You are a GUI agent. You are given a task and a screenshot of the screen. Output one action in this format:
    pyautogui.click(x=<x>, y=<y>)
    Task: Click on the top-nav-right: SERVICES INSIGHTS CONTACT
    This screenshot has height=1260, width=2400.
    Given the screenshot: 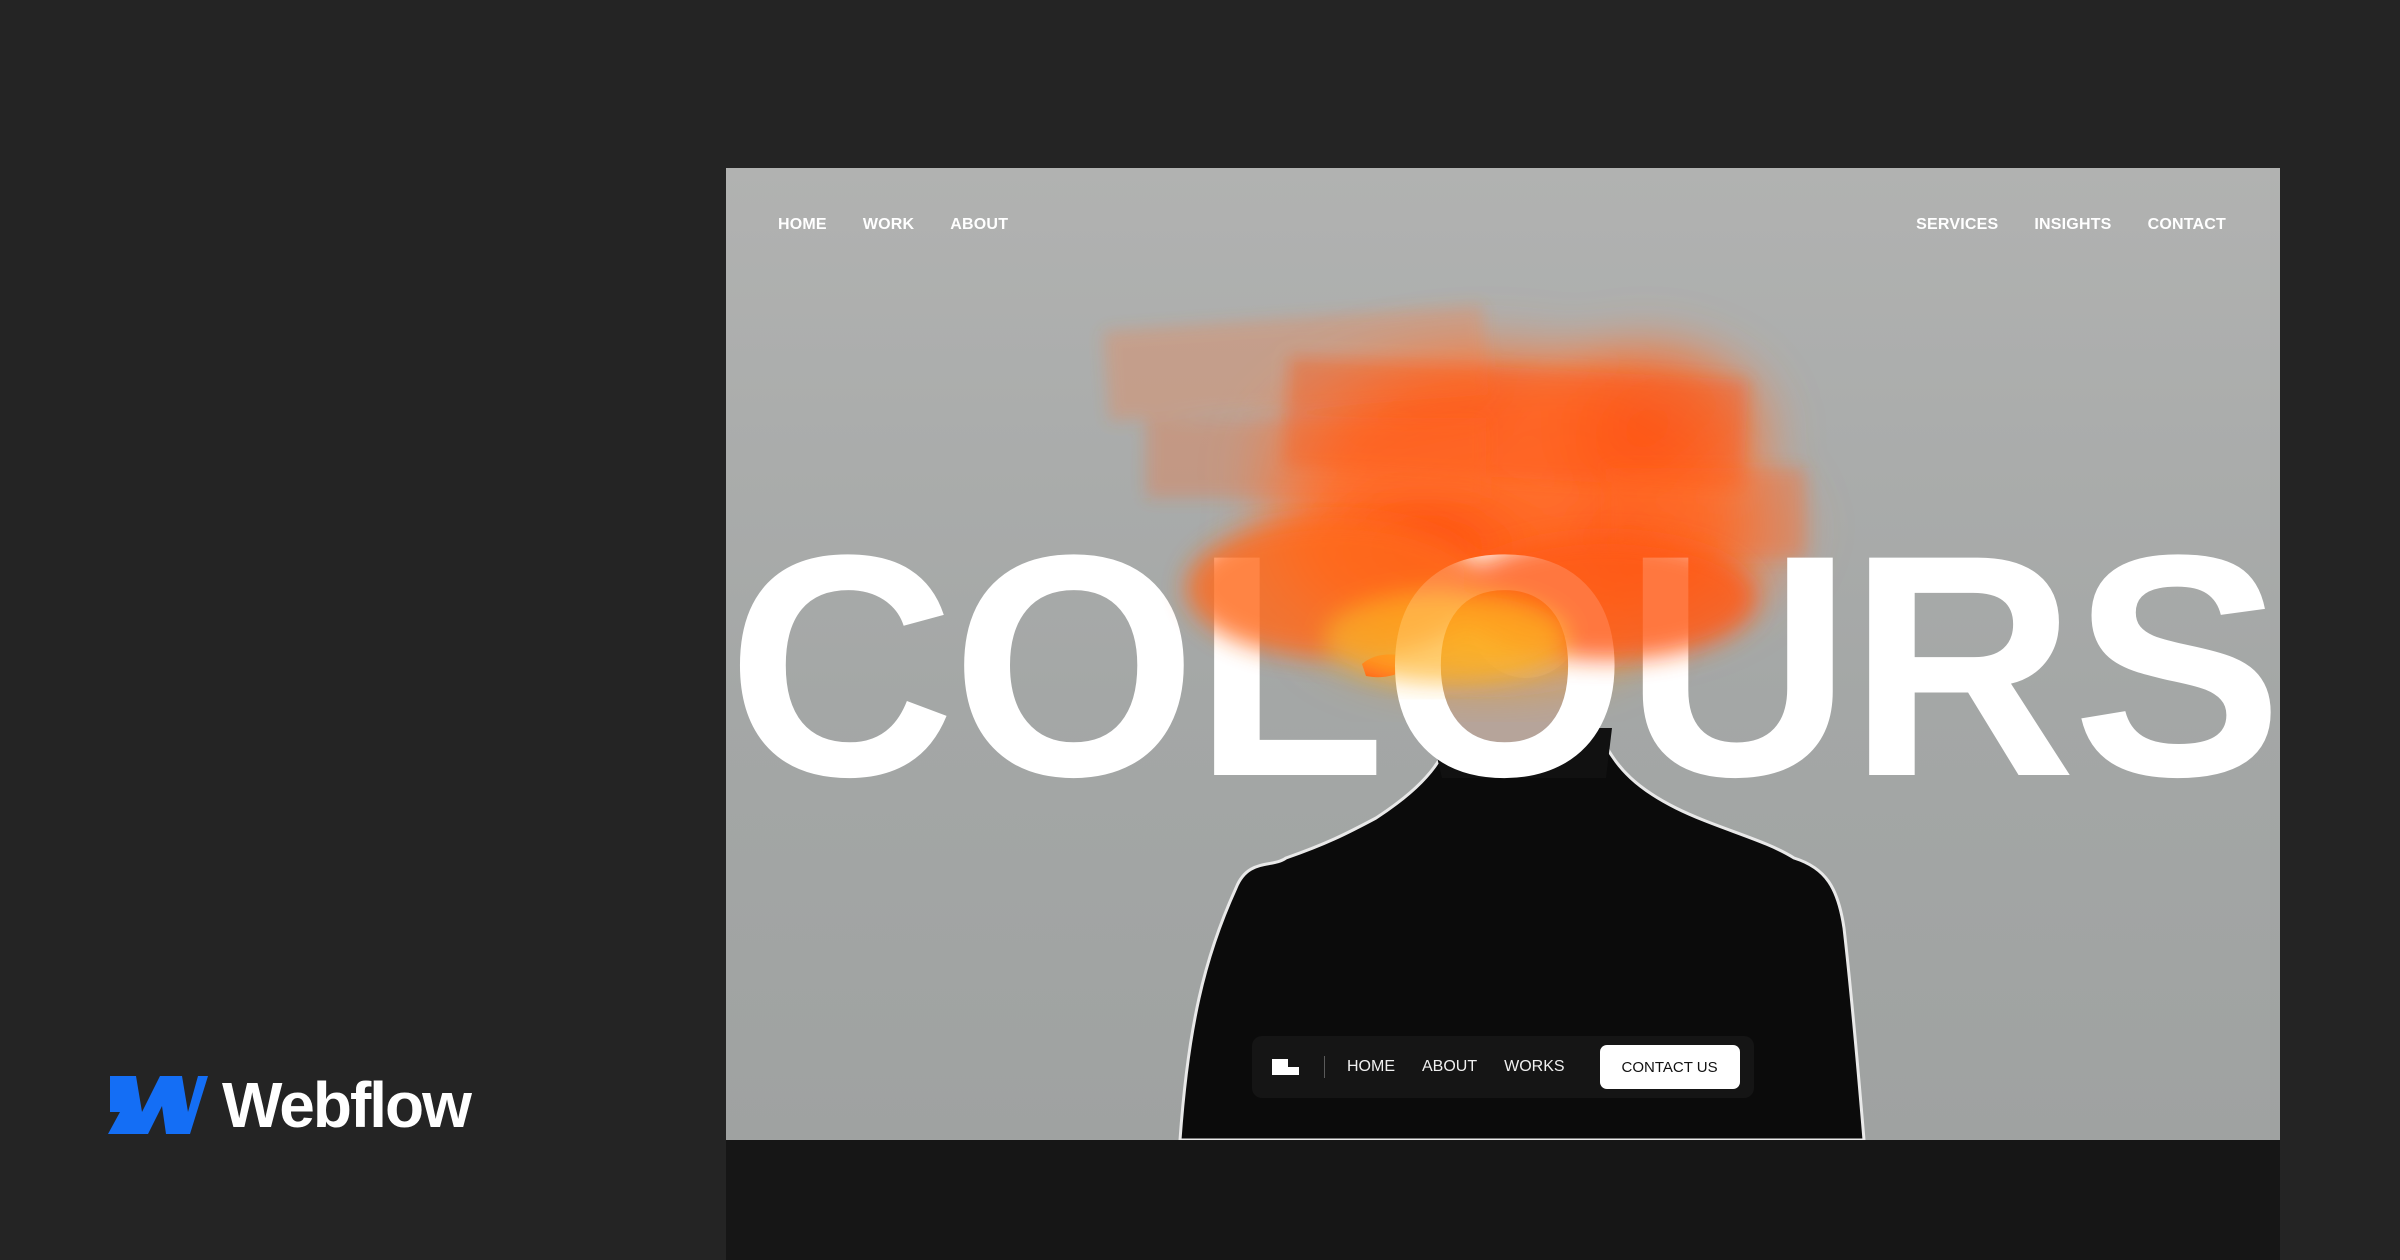 What is the action you would take?
    pyautogui.click(x=2071, y=225)
    